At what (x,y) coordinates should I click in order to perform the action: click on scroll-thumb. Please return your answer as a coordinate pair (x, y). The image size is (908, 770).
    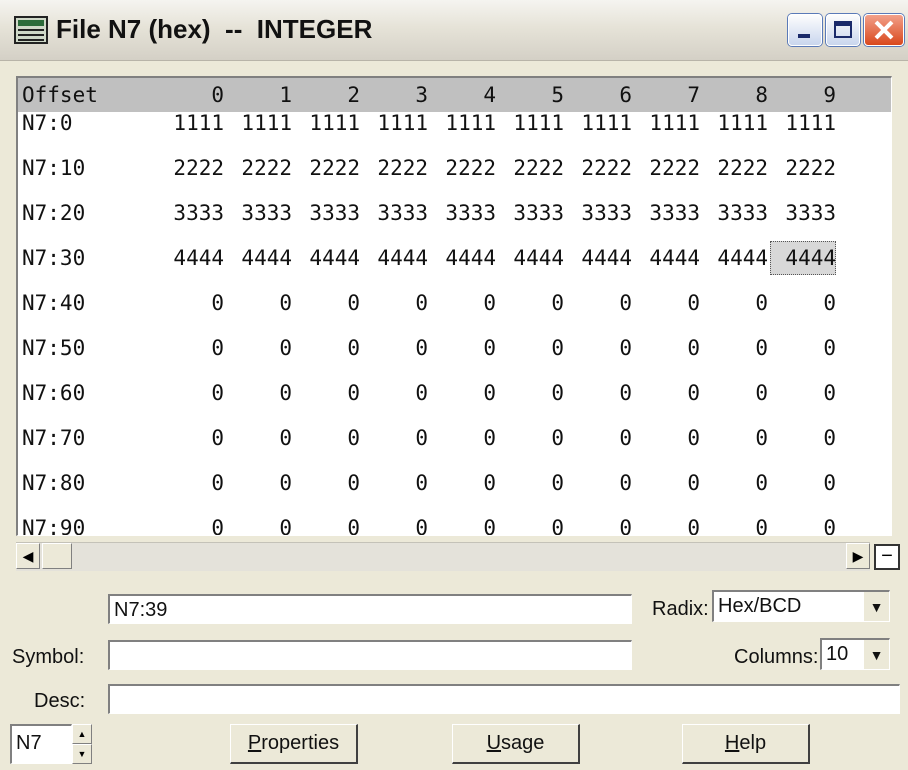
    Looking at the image, I should click on (57, 556).